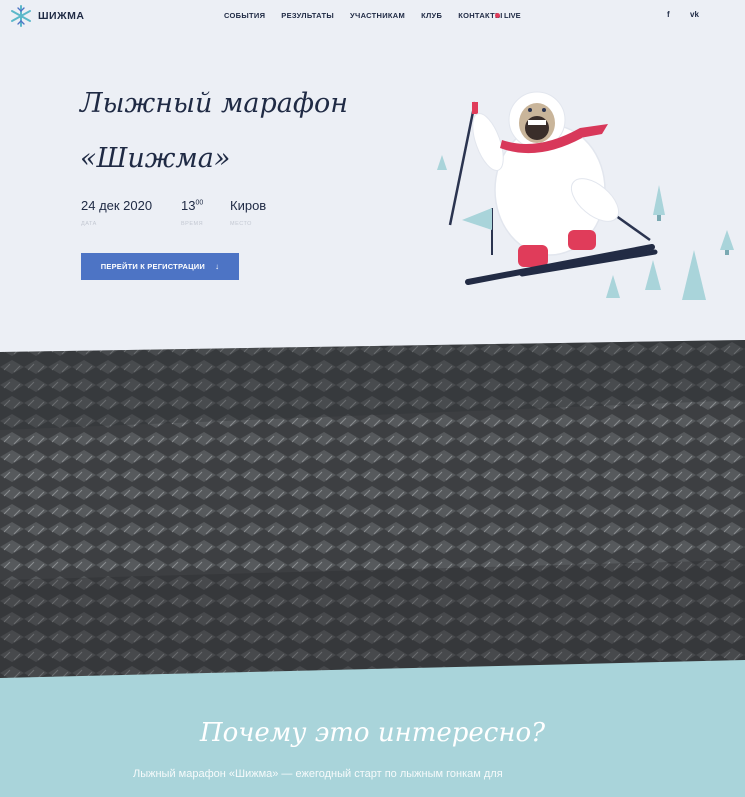 The image size is (745, 797). What do you see at coordinates (512, 15) in the screenshot?
I see `live-label: LIVE` at bounding box center [512, 15].